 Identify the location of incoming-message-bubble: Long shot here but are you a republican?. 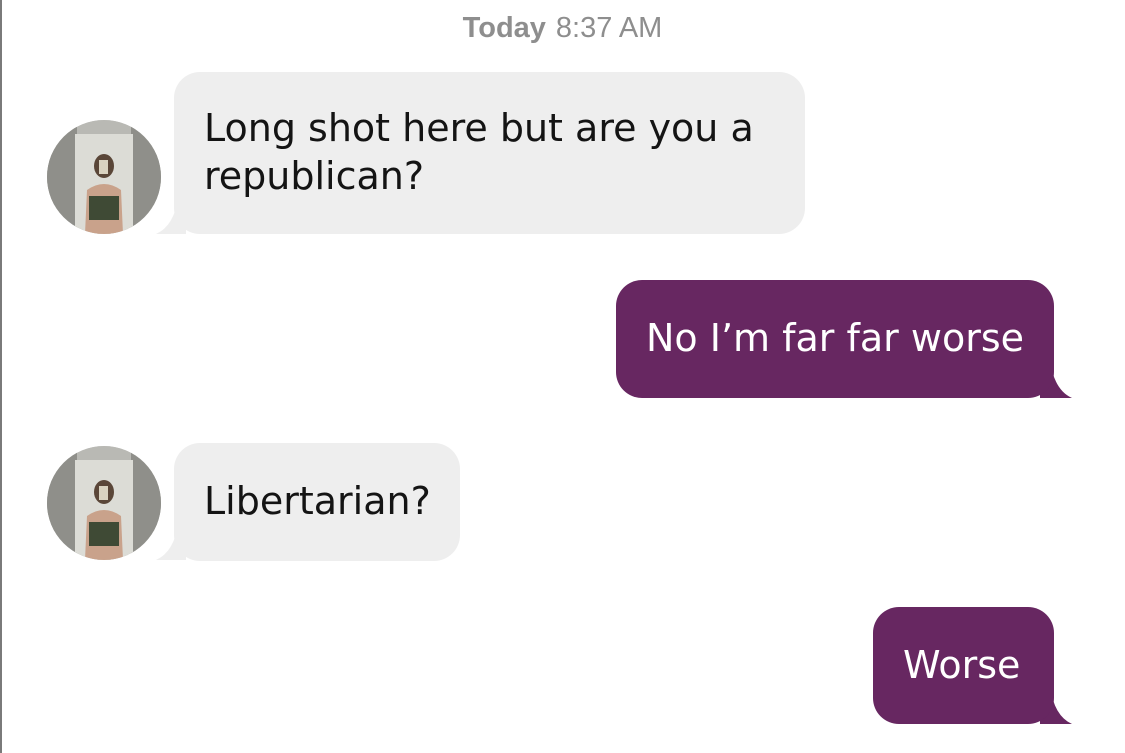
(489, 153).